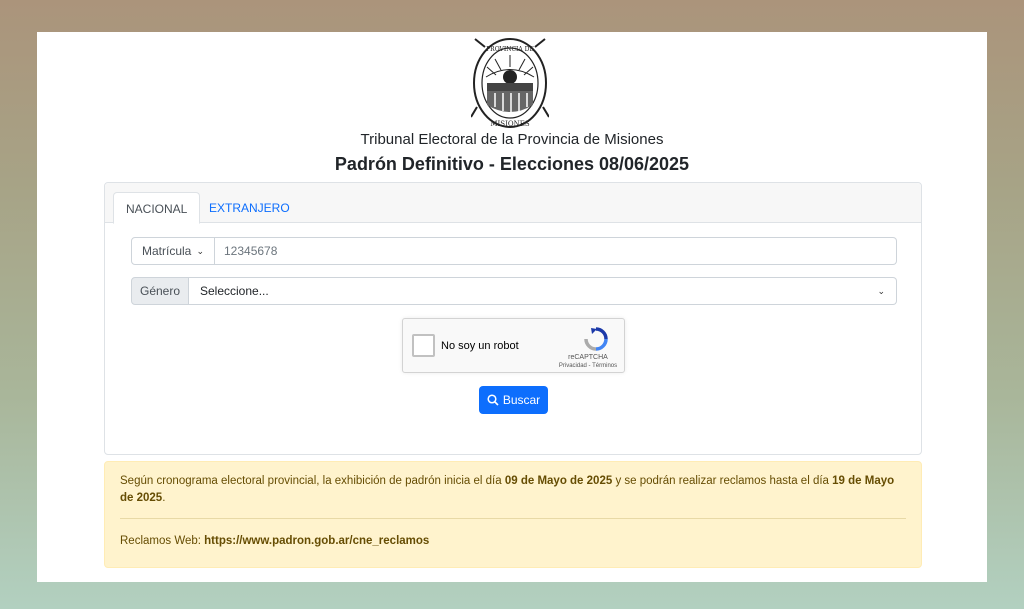  I want to click on recaptcha-terms-link: Privacidad - Términos, so click(588, 366).